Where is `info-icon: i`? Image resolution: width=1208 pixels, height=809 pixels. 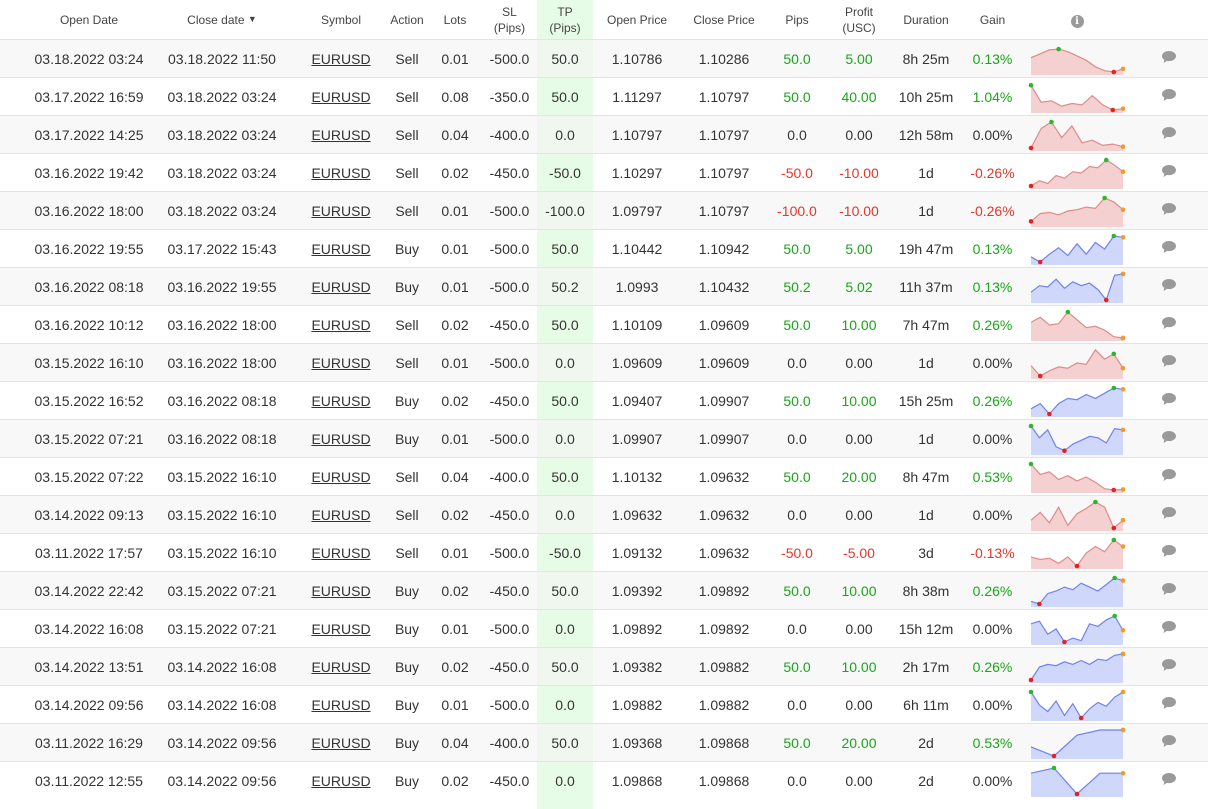 info-icon: i is located at coordinates (1077, 21).